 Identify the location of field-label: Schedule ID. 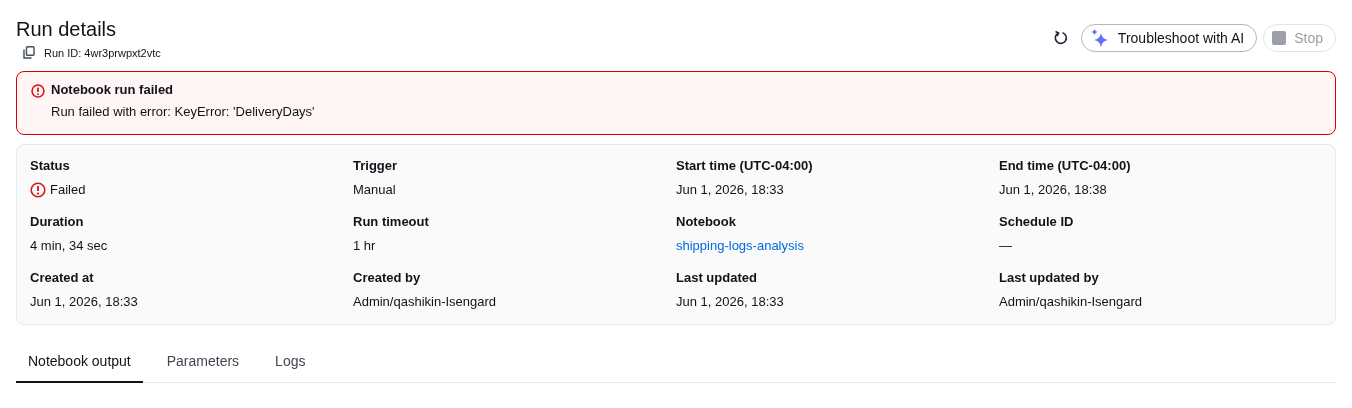
(1037, 222).